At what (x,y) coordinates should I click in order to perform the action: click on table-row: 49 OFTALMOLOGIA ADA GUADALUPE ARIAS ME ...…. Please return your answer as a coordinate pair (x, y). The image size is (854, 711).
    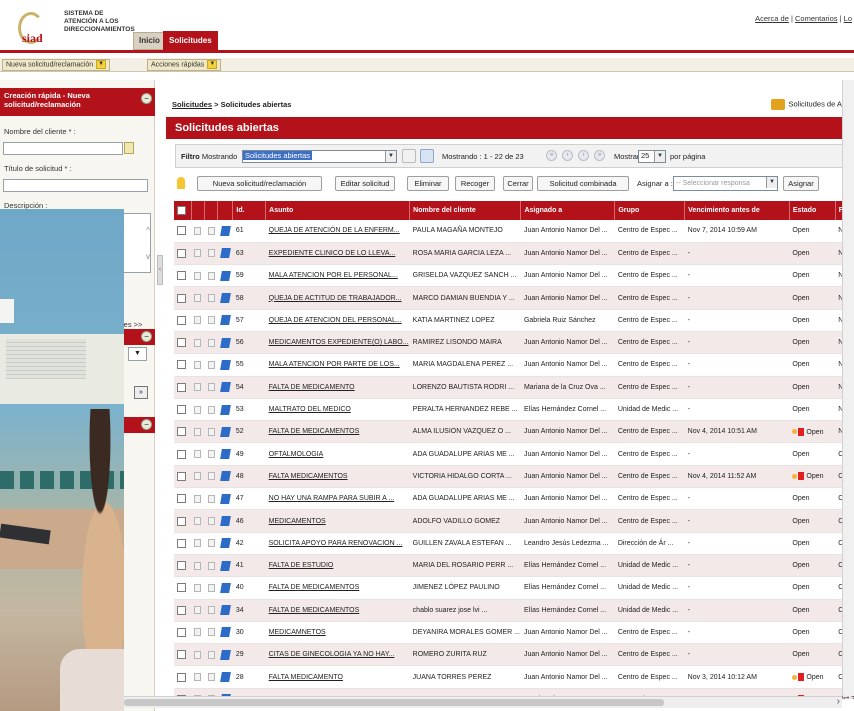
    Looking at the image, I should click on (514, 454).